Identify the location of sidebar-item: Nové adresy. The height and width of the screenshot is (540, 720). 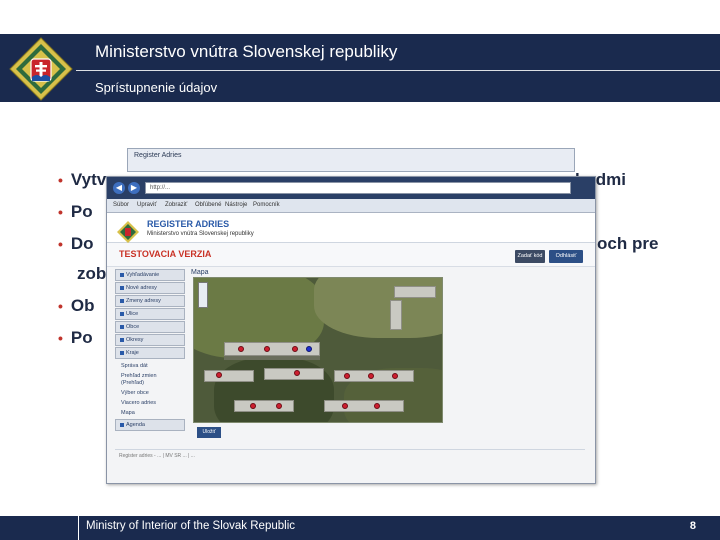
(150, 288).